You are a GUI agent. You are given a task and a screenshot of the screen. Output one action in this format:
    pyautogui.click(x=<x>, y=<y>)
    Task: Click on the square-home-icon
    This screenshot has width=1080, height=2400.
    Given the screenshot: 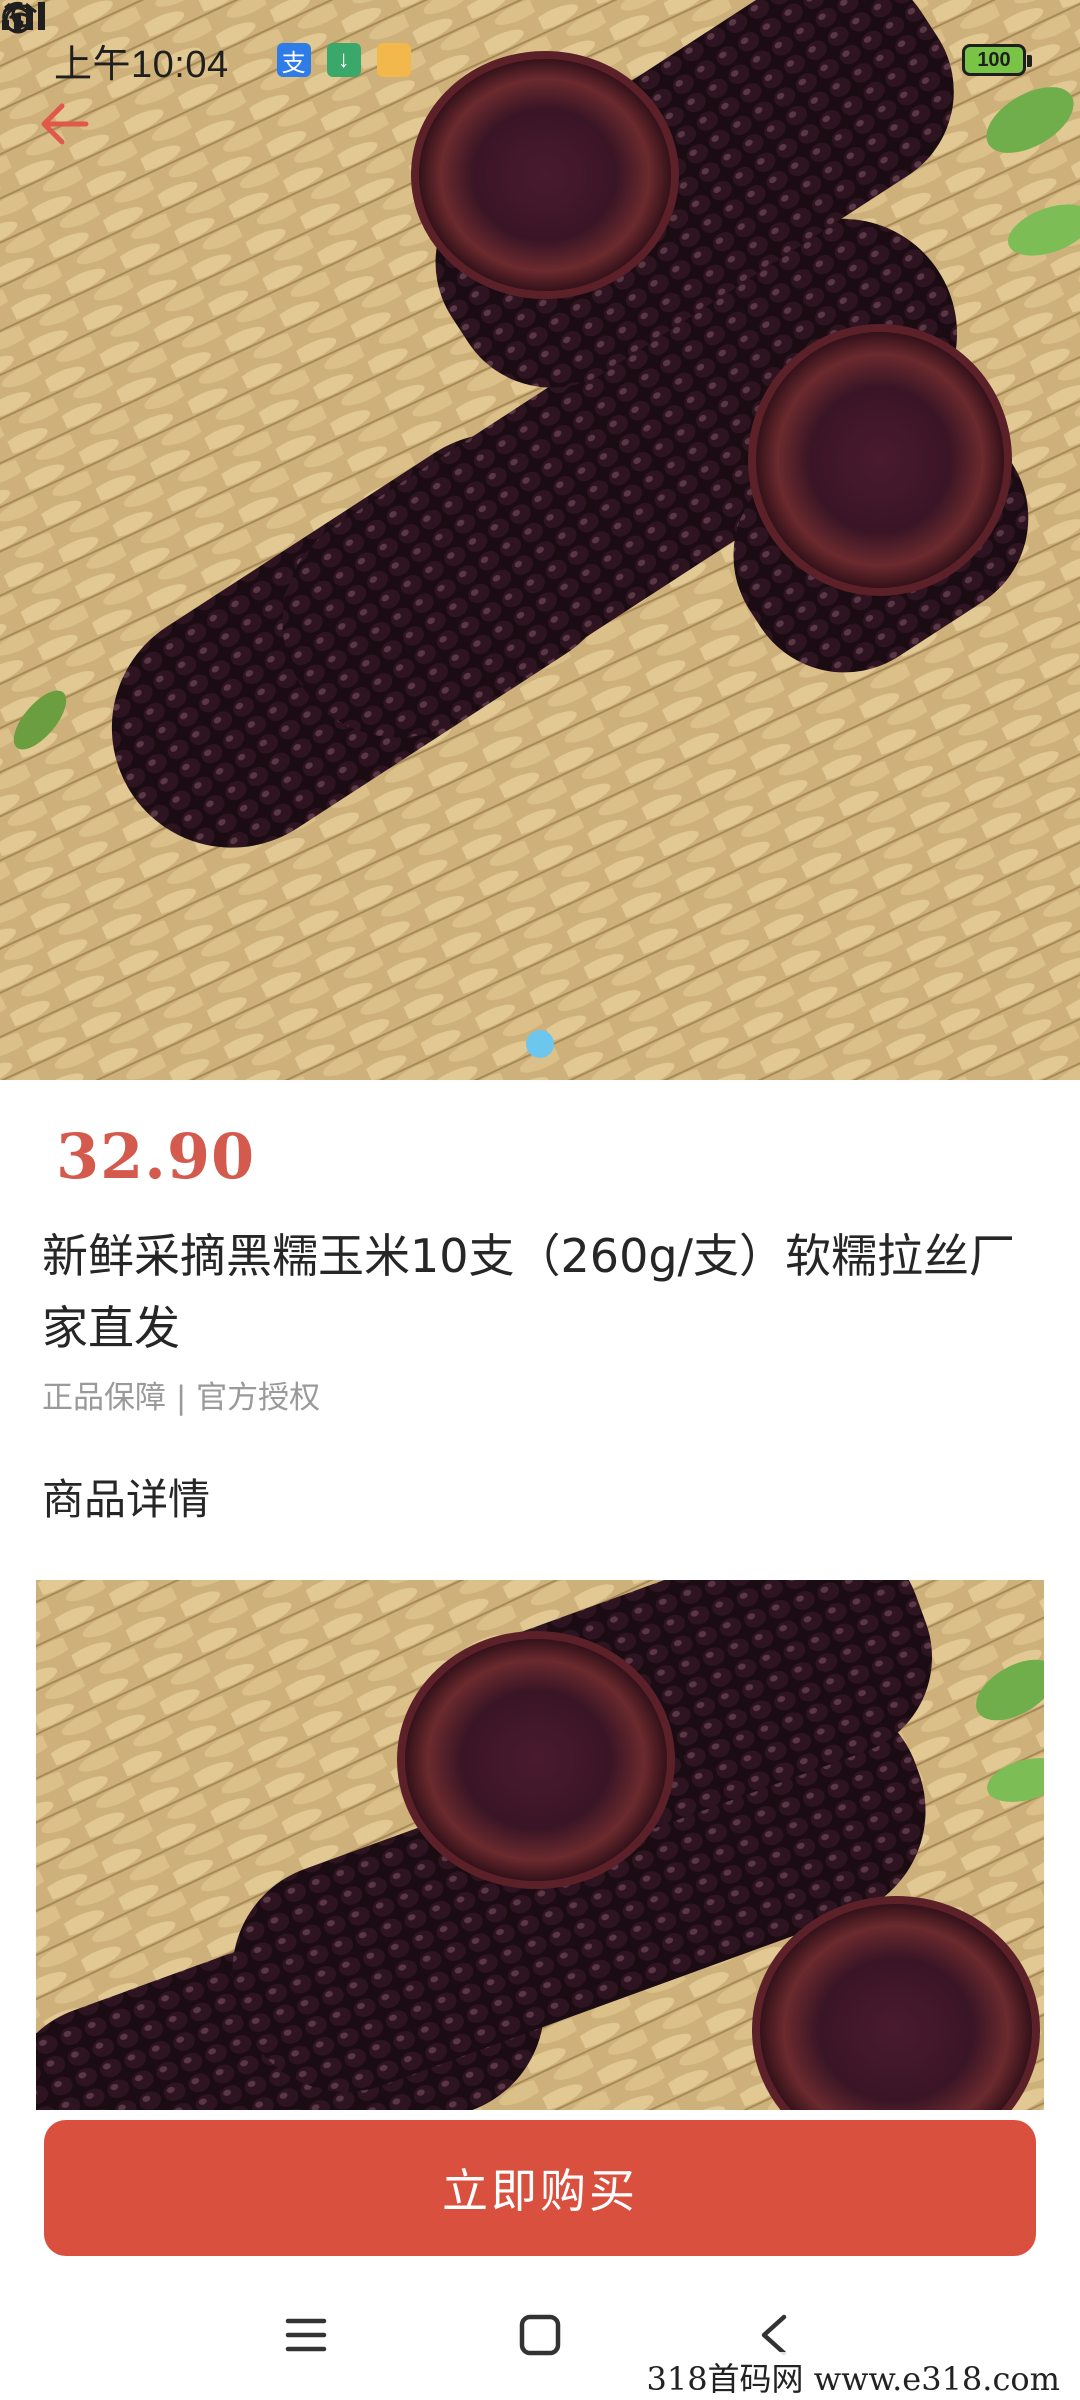 What is the action you would take?
    pyautogui.click(x=540, y=2335)
    